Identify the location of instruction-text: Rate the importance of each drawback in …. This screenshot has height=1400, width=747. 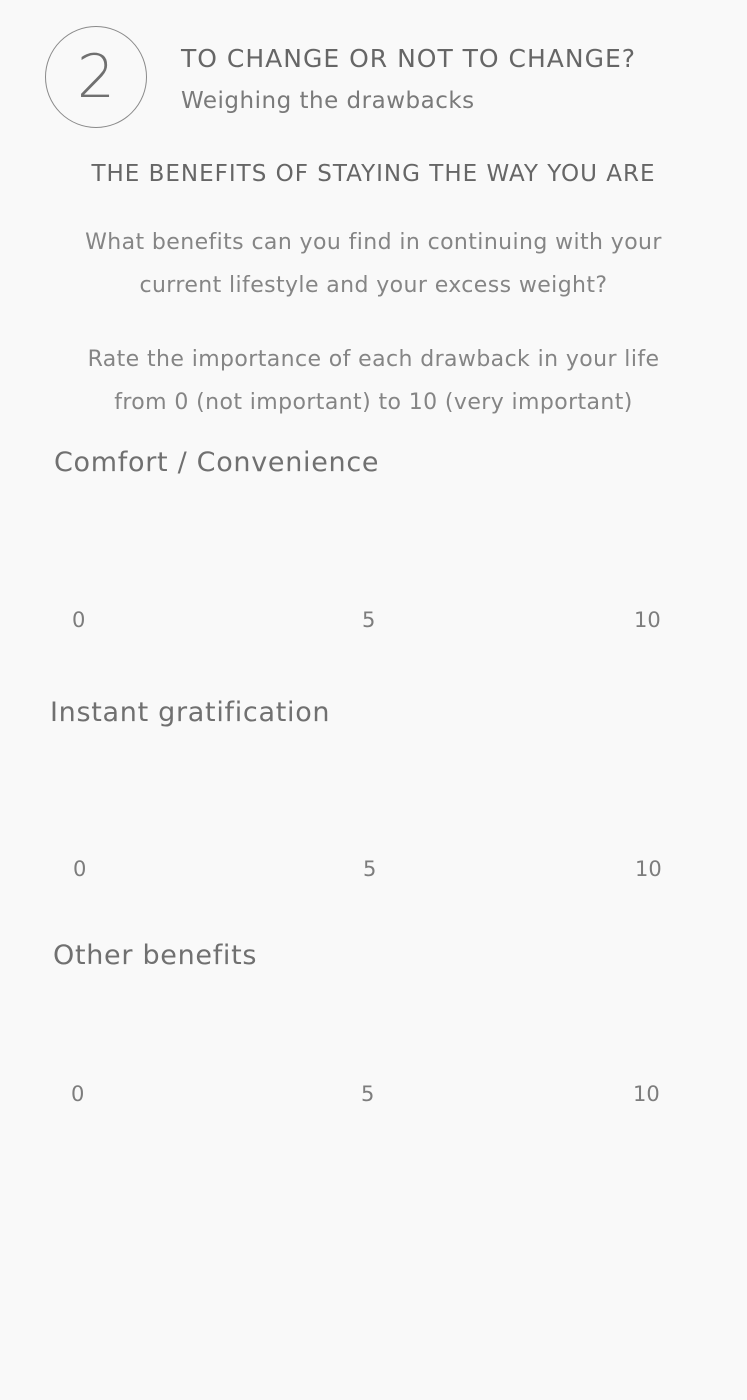
(373, 381).